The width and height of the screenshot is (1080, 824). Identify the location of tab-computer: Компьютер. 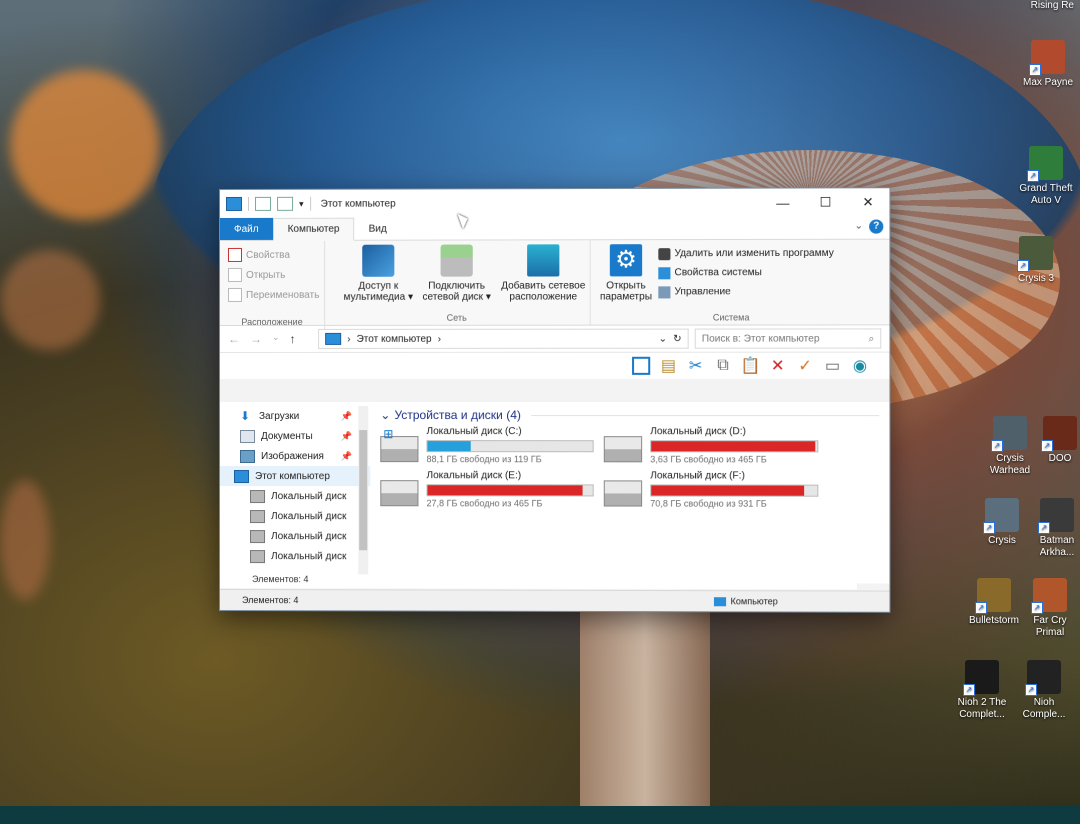
(314, 229).